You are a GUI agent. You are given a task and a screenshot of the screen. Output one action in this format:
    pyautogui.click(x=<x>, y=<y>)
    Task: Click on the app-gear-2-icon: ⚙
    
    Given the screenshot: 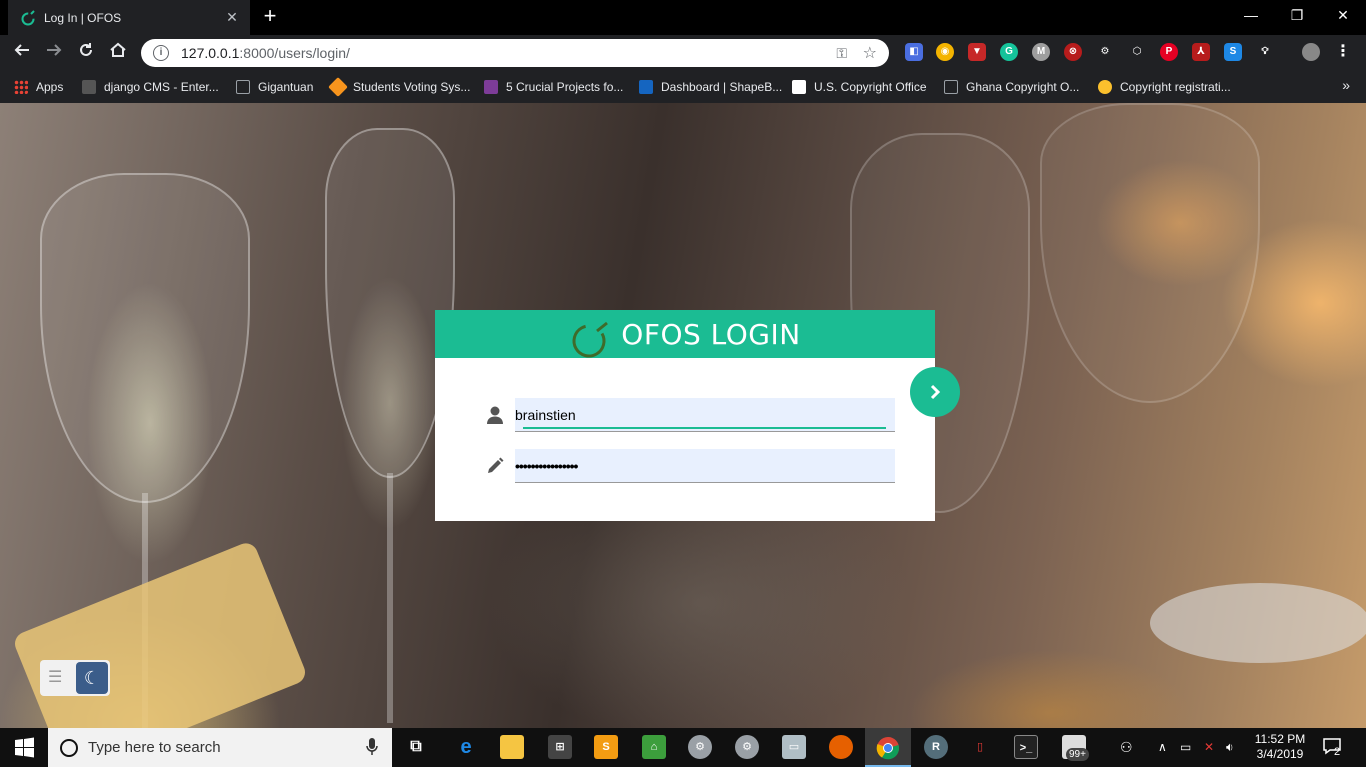 What is the action you would take?
    pyautogui.click(x=747, y=747)
    